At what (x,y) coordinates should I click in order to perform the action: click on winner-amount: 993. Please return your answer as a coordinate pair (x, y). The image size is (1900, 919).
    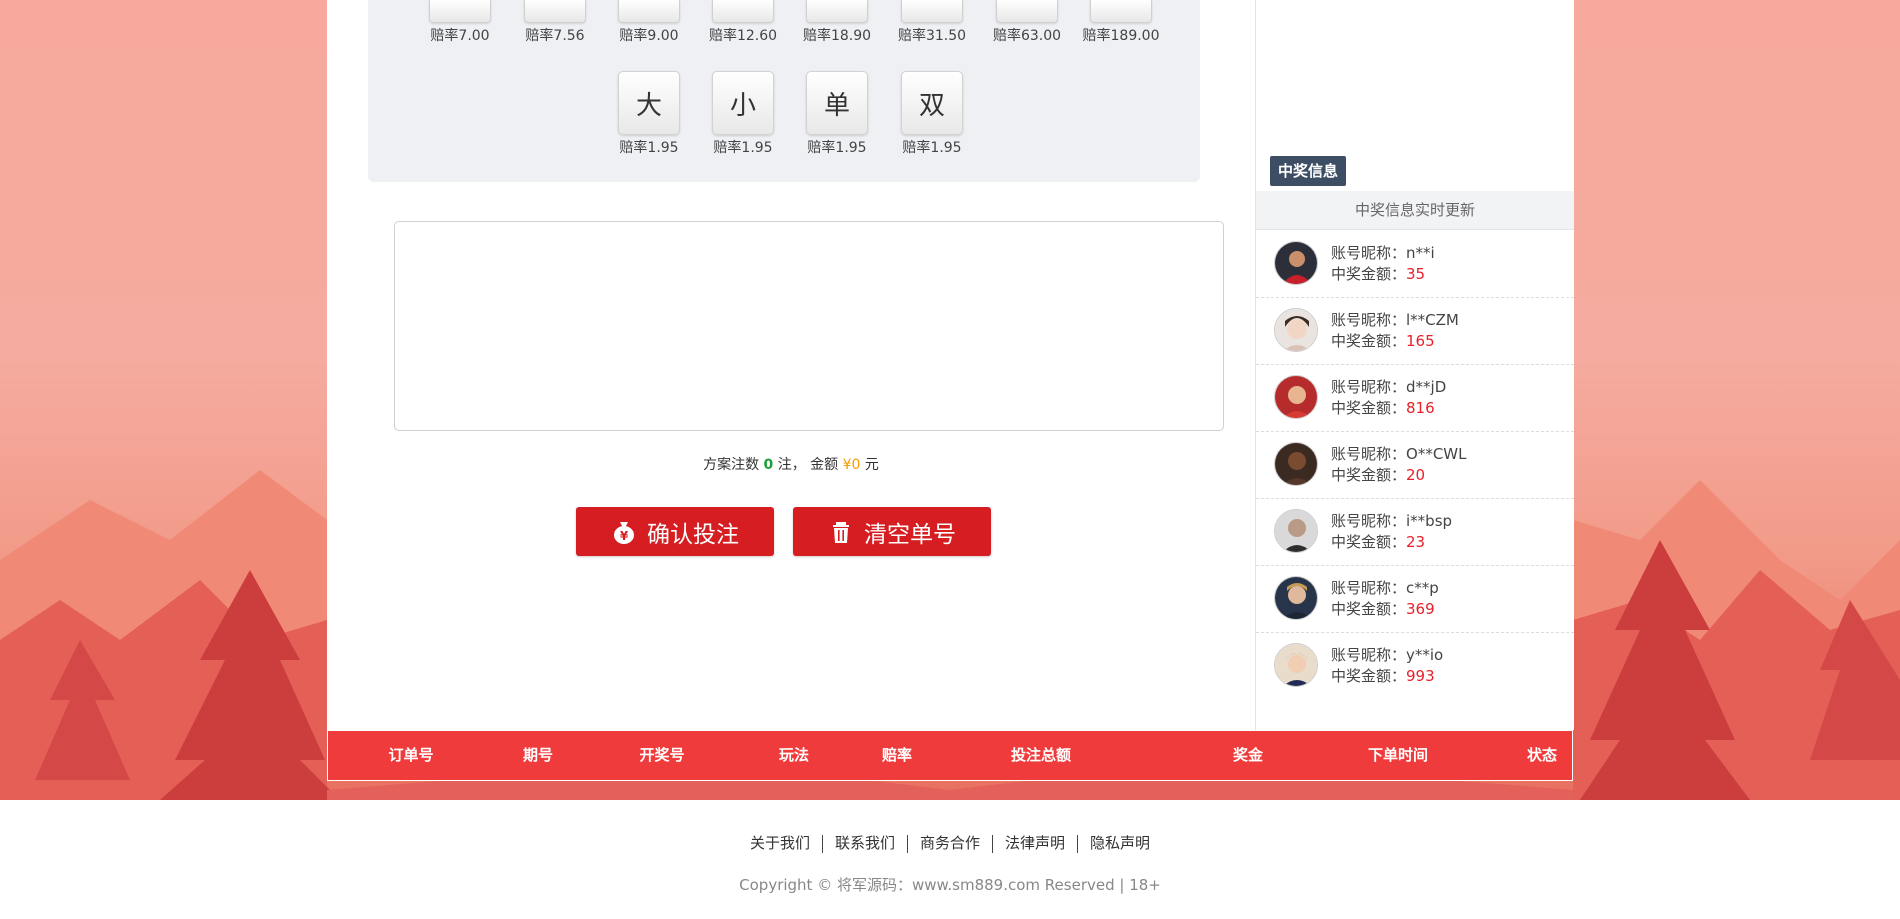
    Looking at the image, I should click on (1420, 676).